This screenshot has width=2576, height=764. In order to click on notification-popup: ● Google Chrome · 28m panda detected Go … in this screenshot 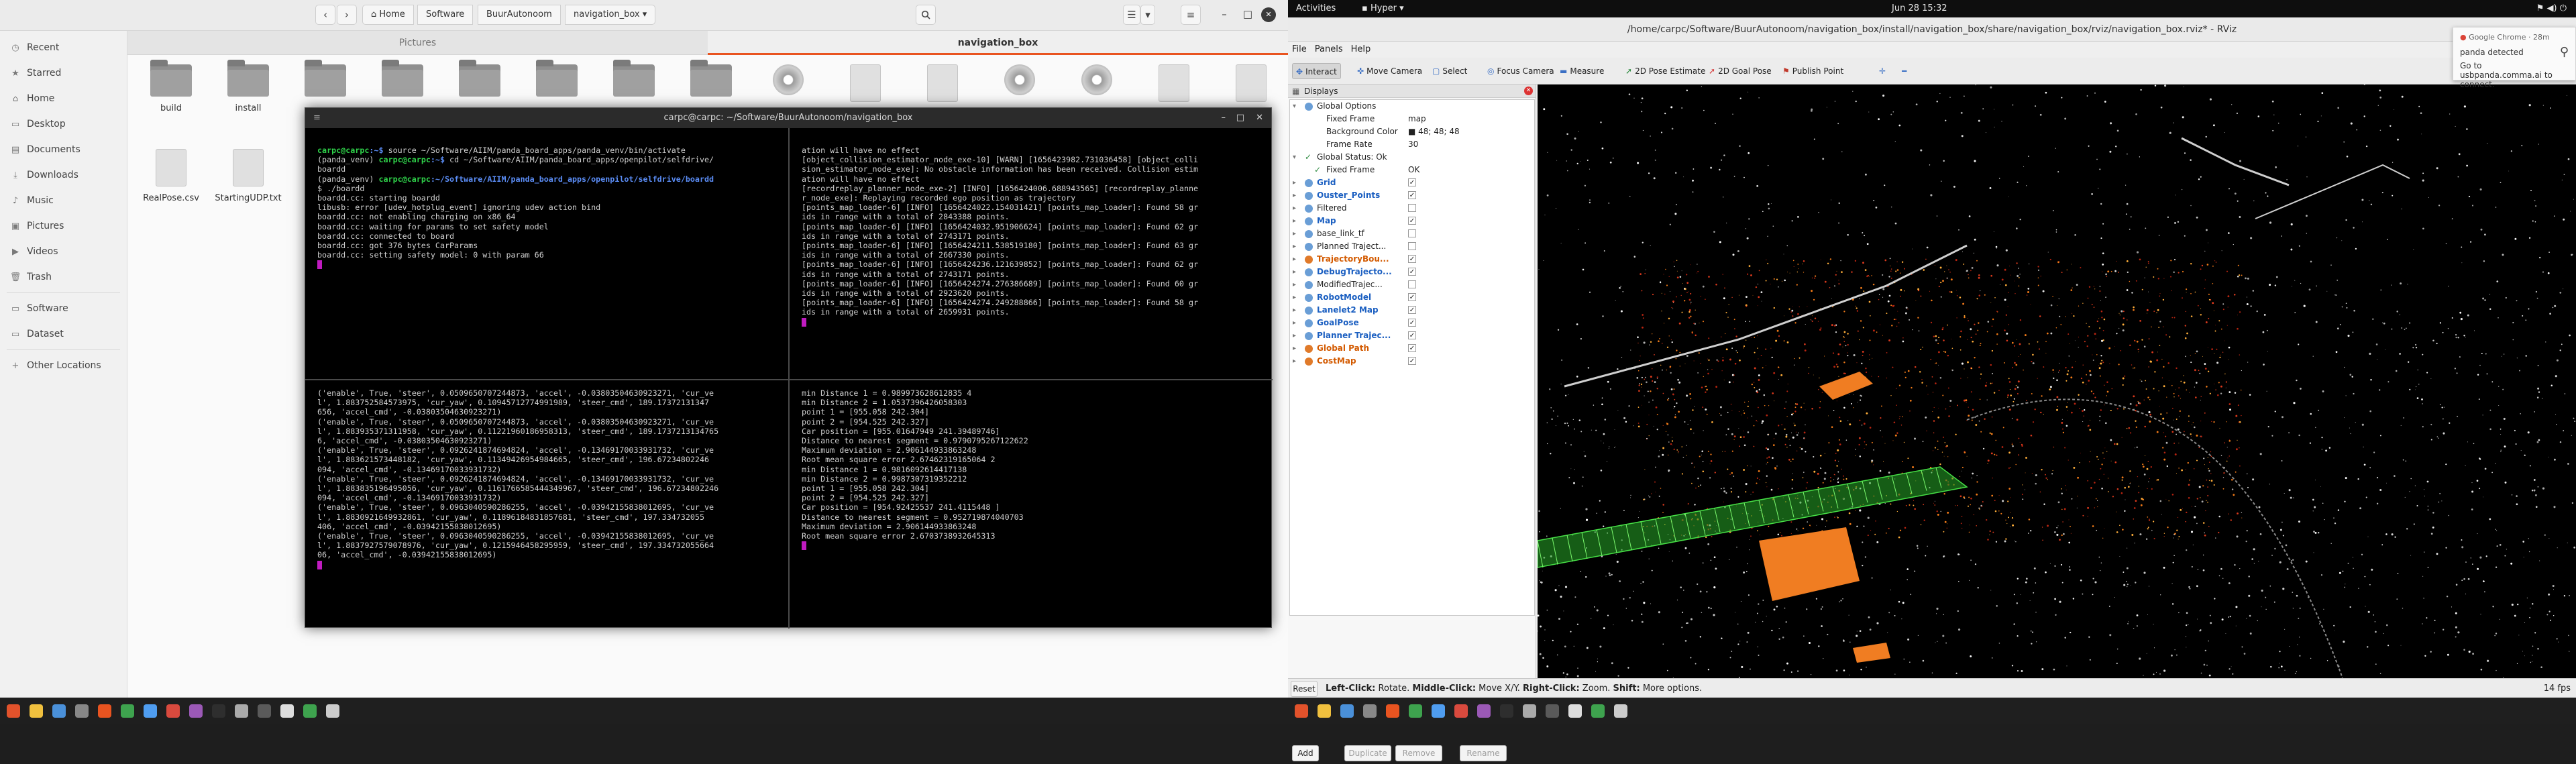, I will do `click(2514, 58)`.